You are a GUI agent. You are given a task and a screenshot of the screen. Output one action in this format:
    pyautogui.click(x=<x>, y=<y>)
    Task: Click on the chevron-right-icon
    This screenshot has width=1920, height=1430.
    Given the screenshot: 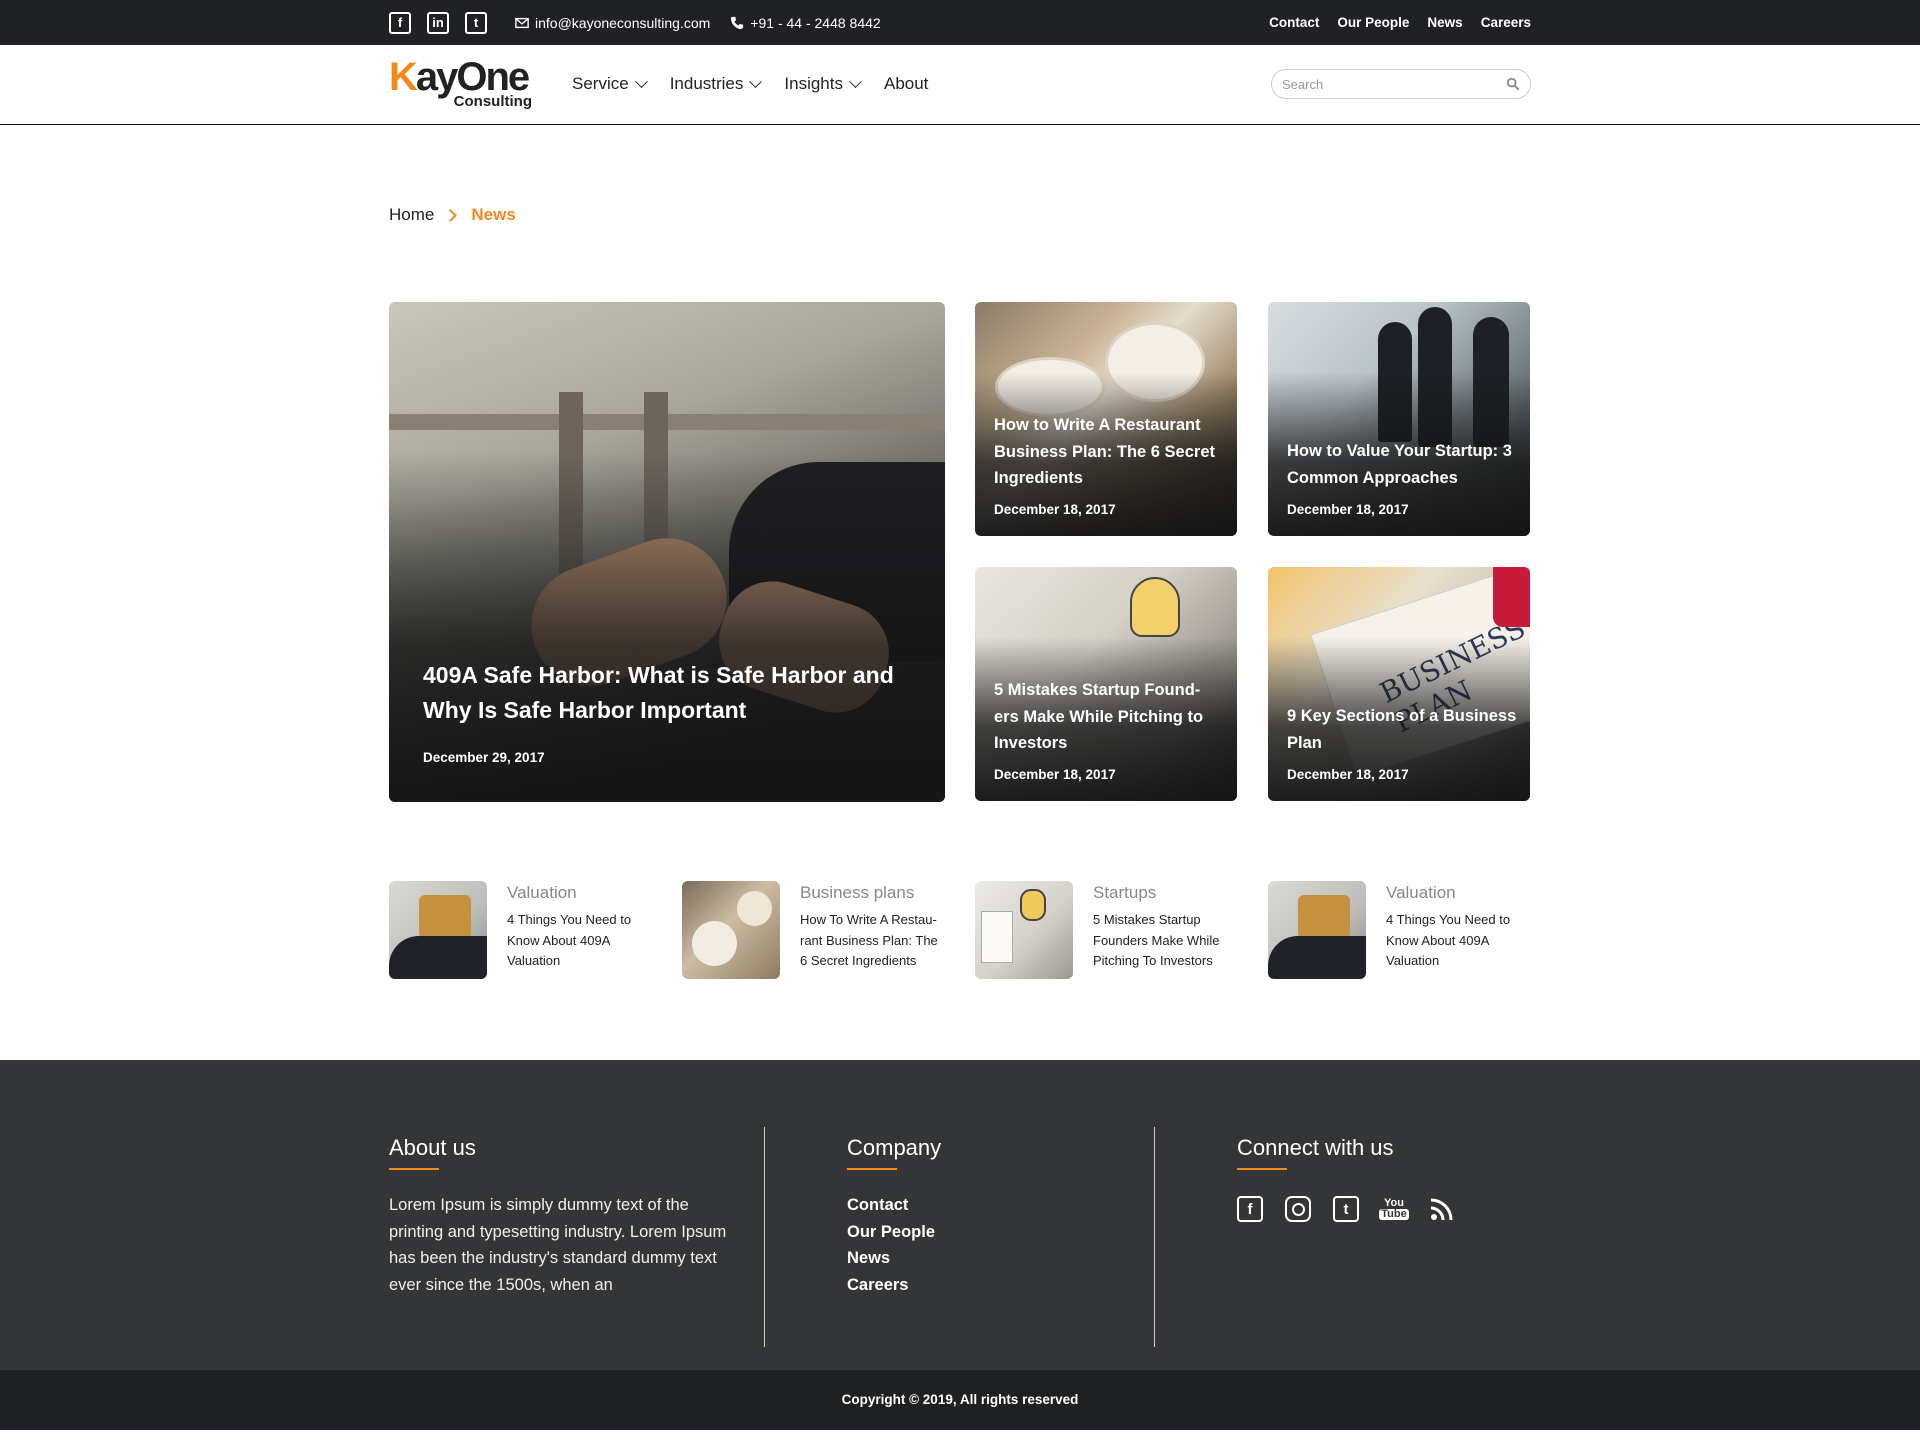 What is the action you would take?
    pyautogui.click(x=451, y=215)
    